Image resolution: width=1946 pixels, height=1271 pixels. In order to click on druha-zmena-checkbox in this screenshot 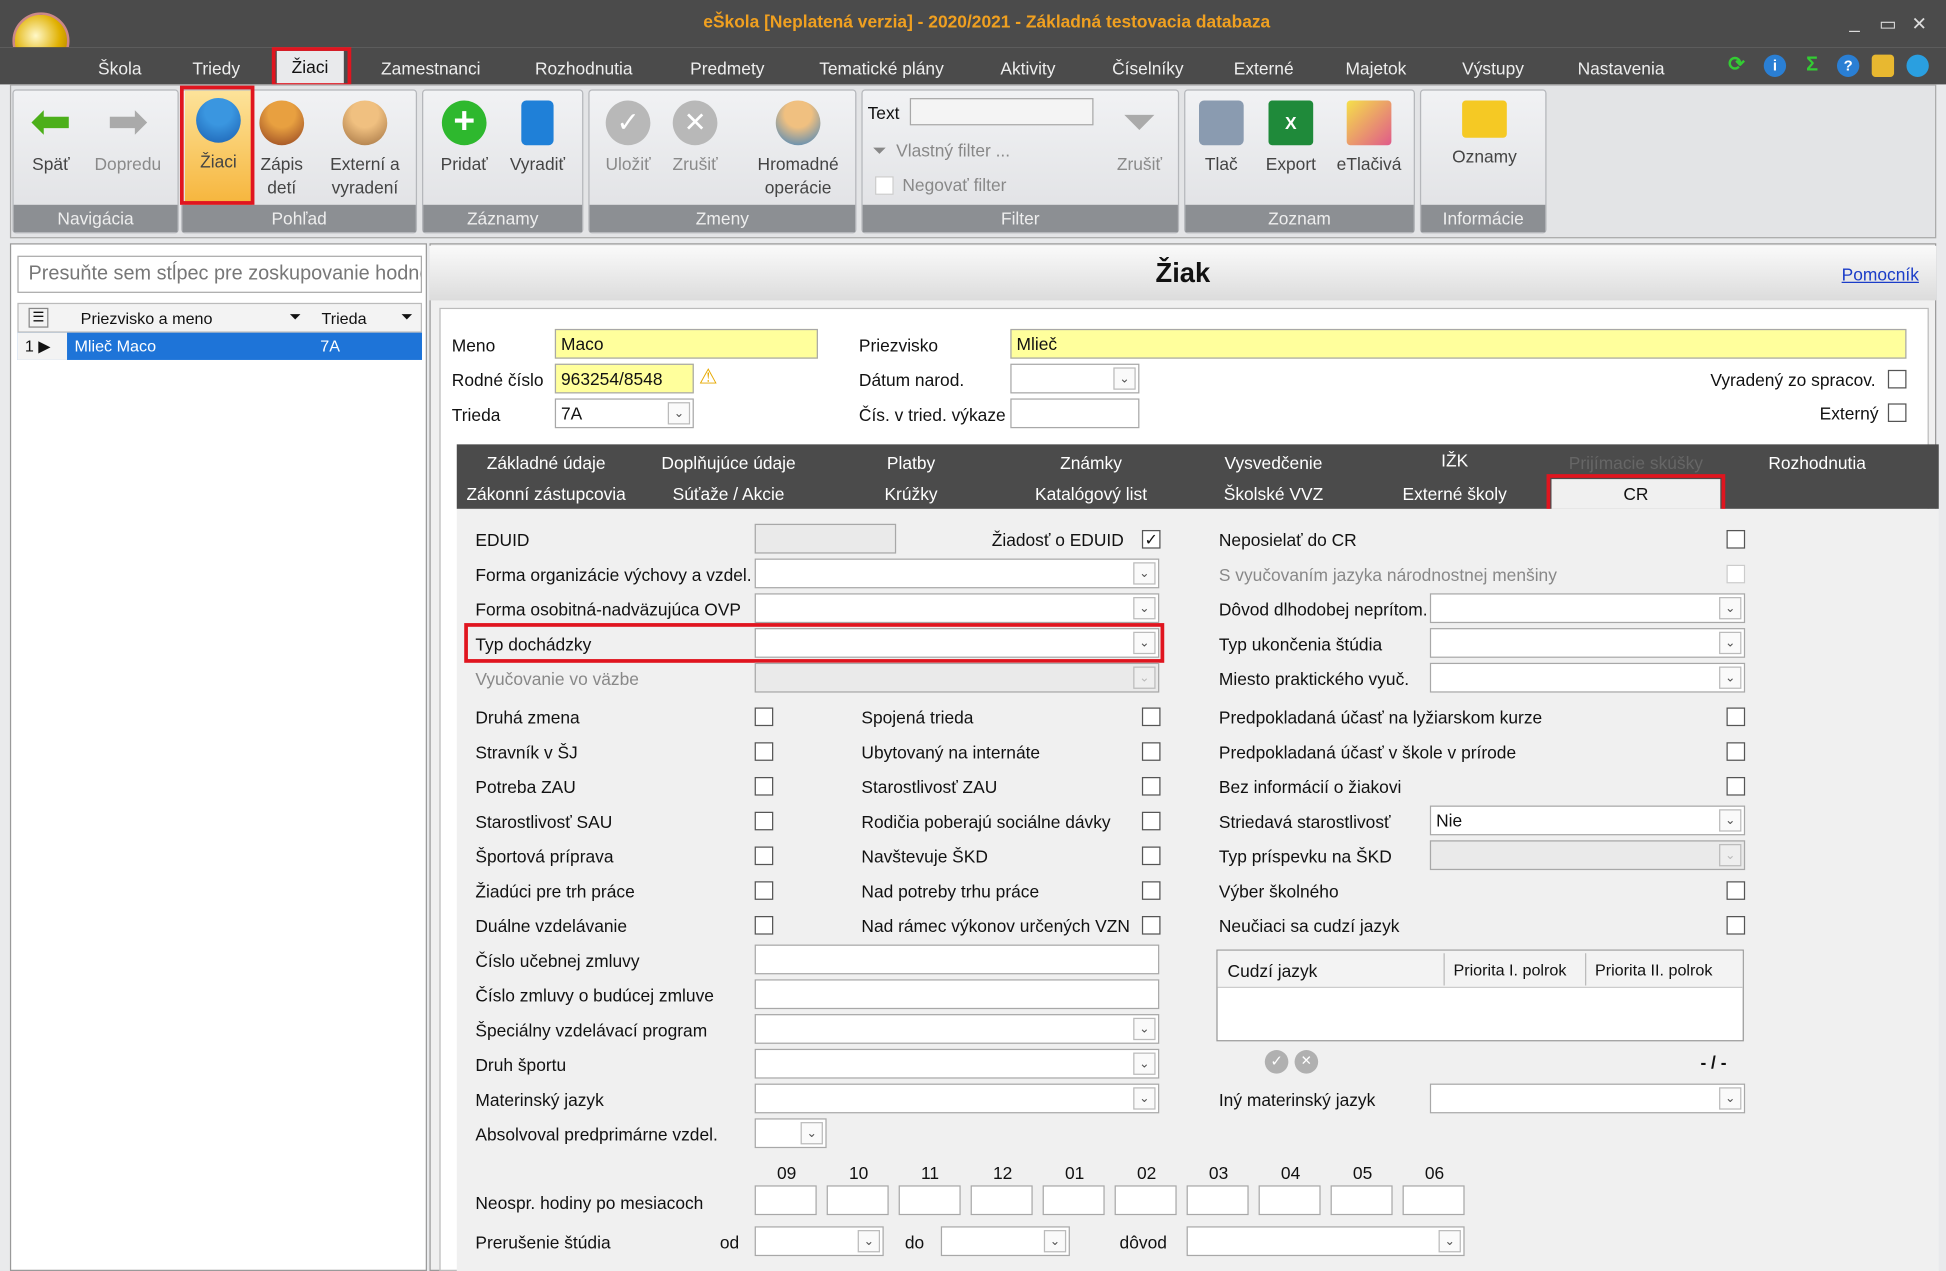, I will do `click(764, 717)`.